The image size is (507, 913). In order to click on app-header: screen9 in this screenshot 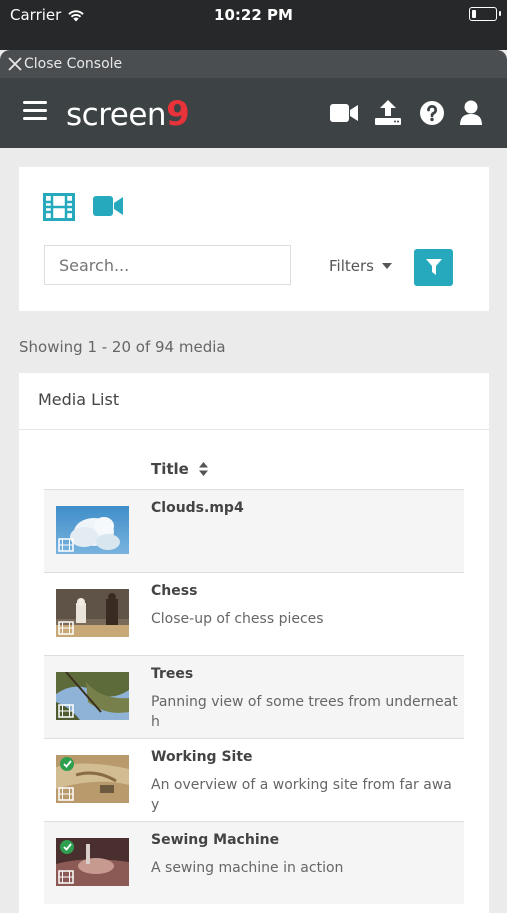, I will do `click(253, 113)`.